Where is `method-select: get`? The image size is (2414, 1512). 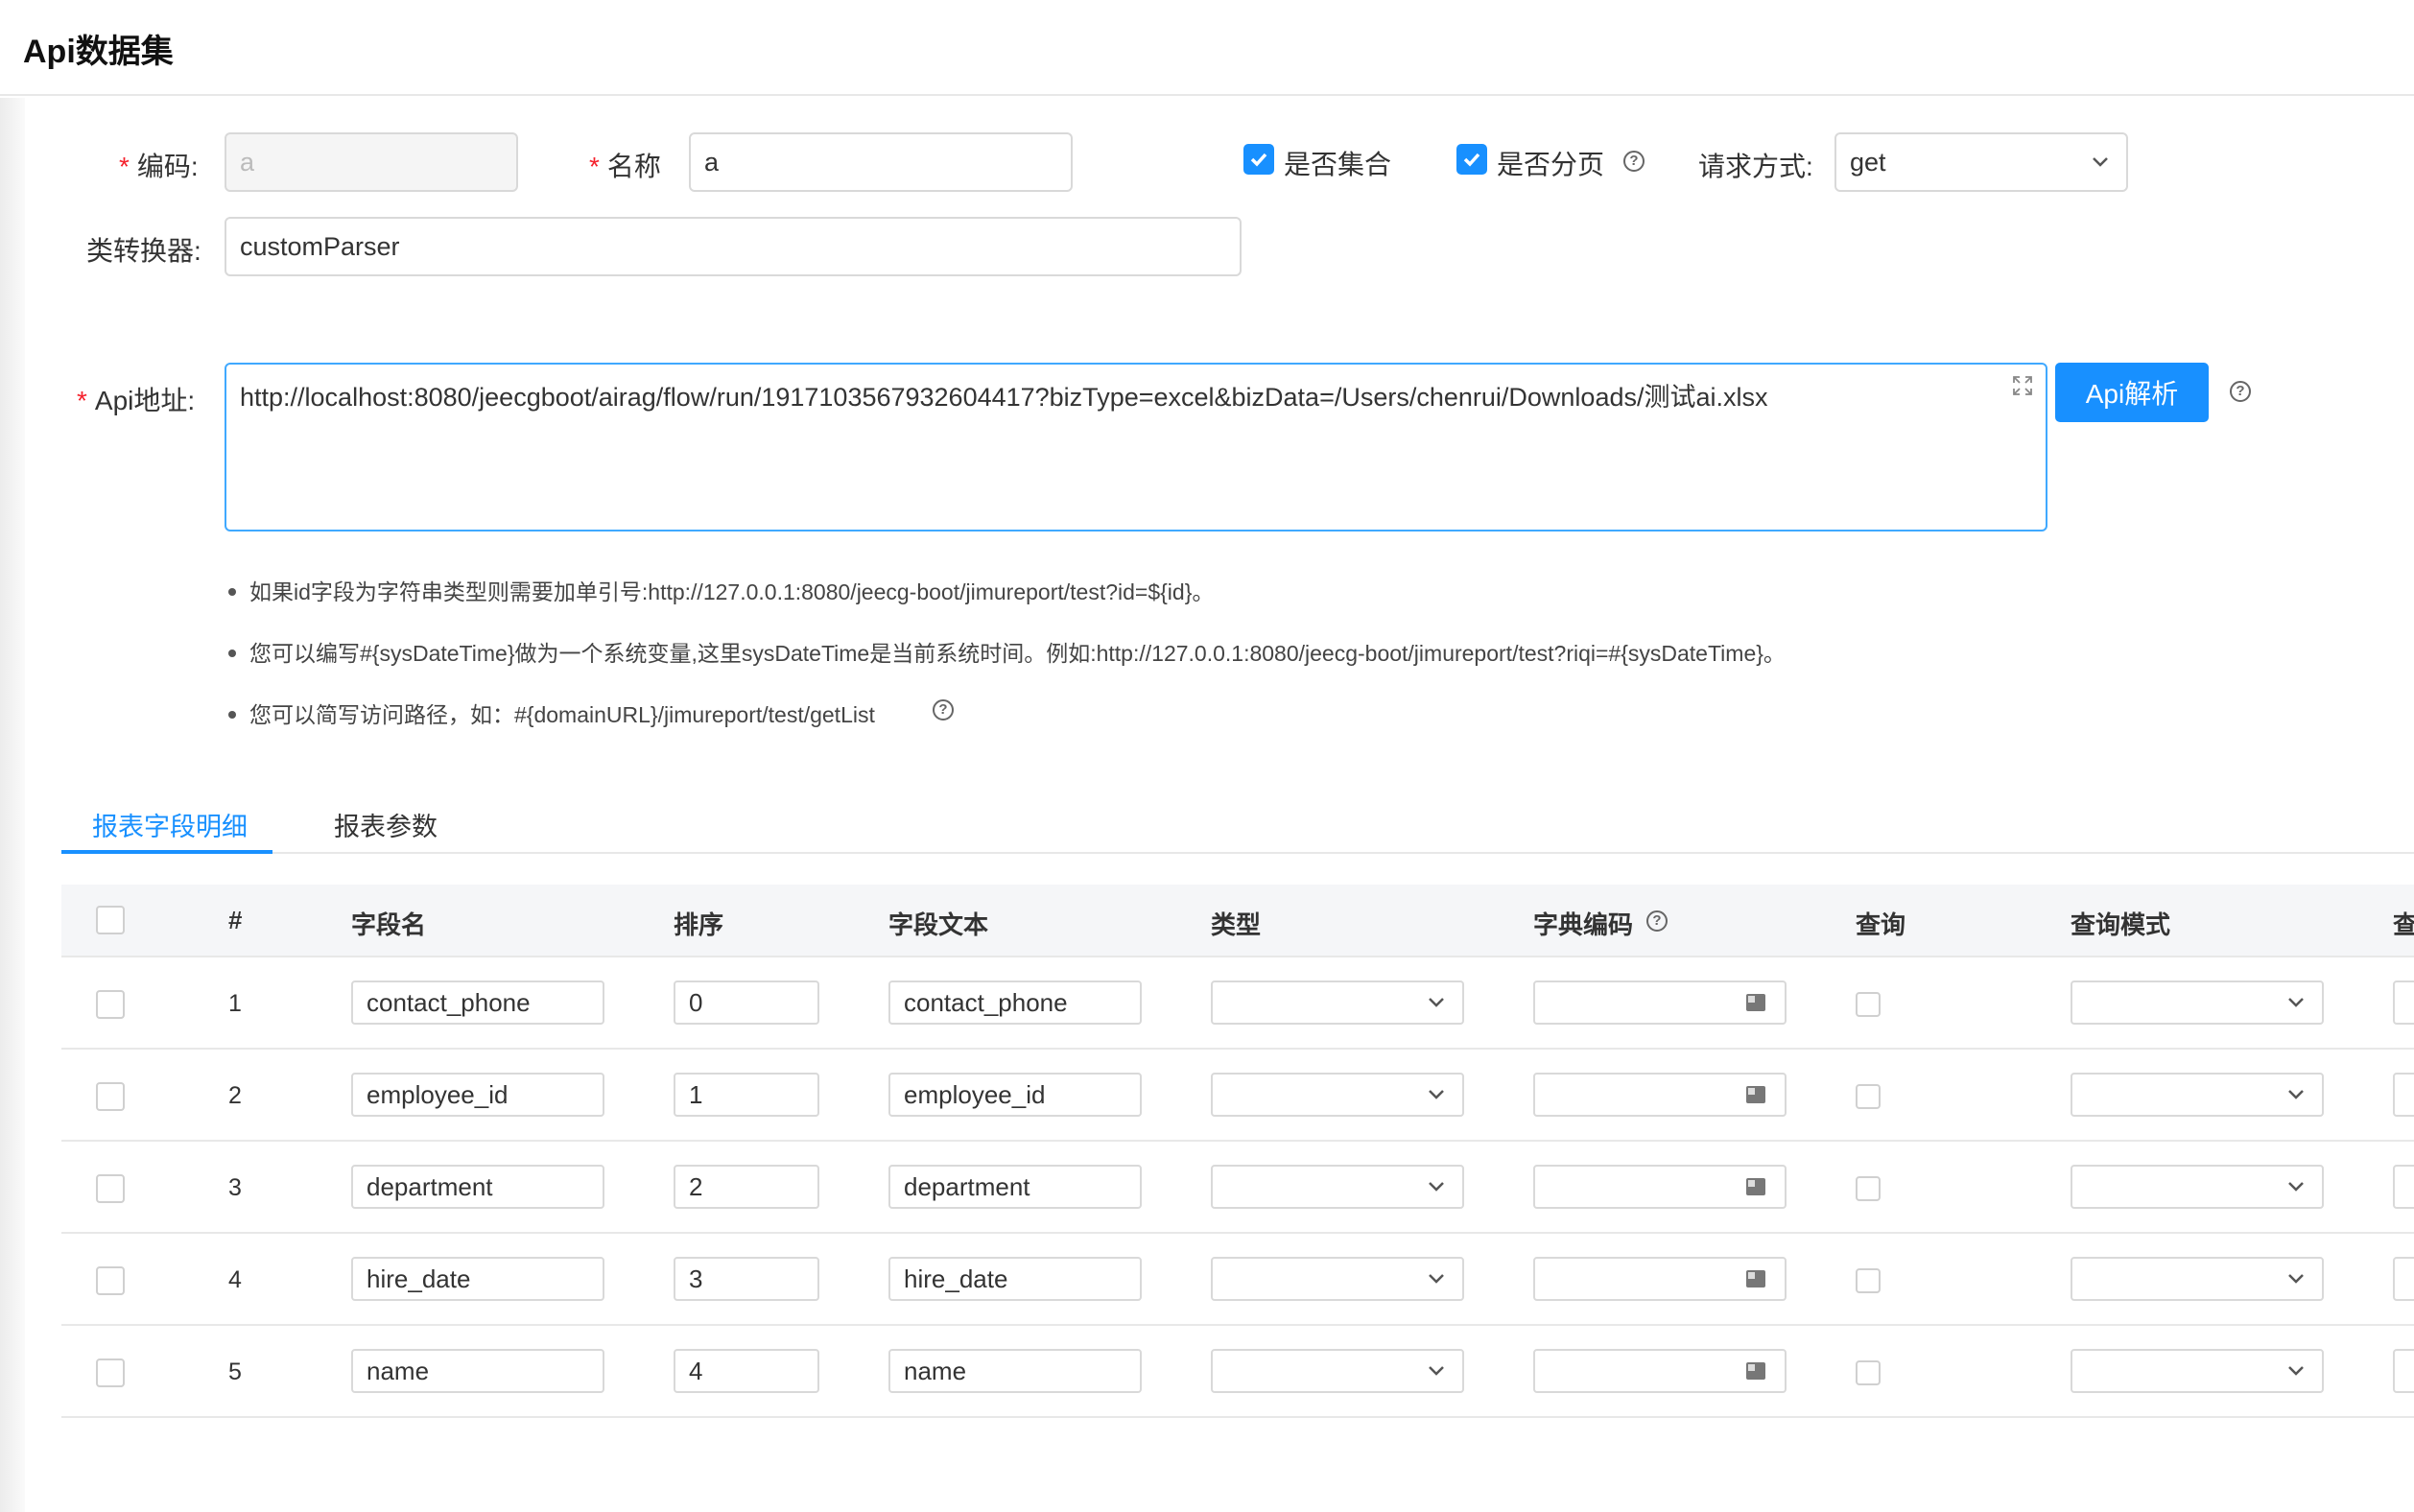 method-select: get is located at coordinates (1981, 162).